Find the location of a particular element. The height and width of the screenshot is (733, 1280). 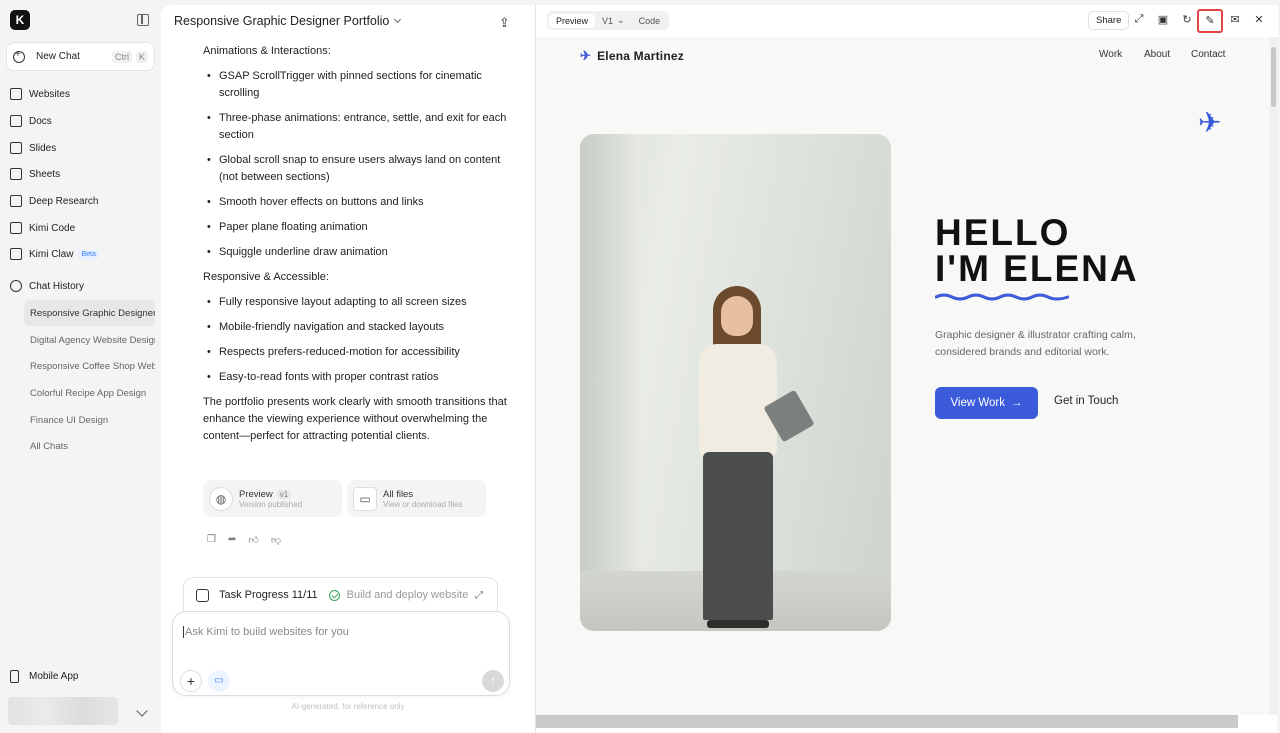

research-icon is located at coordinates (16, 201).